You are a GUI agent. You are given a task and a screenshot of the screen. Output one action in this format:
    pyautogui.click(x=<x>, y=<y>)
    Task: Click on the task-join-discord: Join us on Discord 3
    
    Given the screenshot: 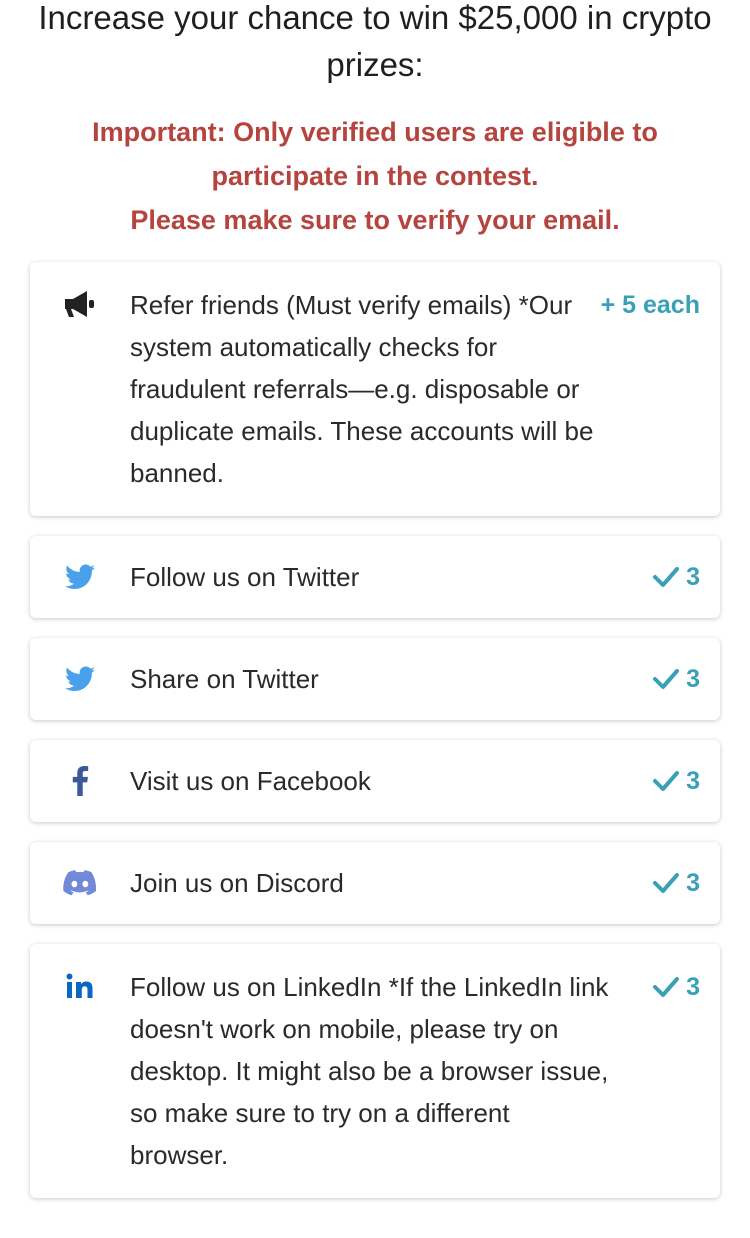 What is the action you would take?
    pyautogui.click(x=375, y=883)
    